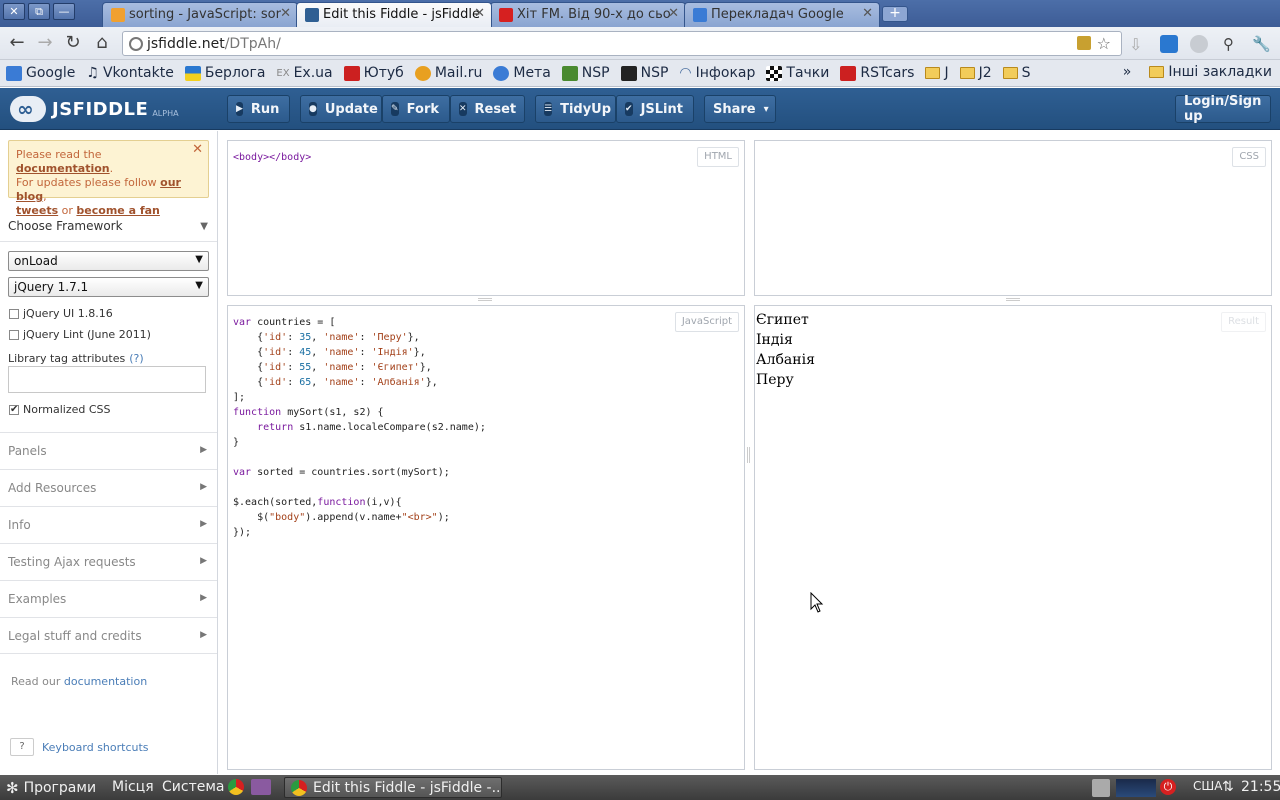  What do you see at coordinates (1261, 44) in the screenshot?
I see `wrench-icon: 🔧` at bounding box center [1261, 44].